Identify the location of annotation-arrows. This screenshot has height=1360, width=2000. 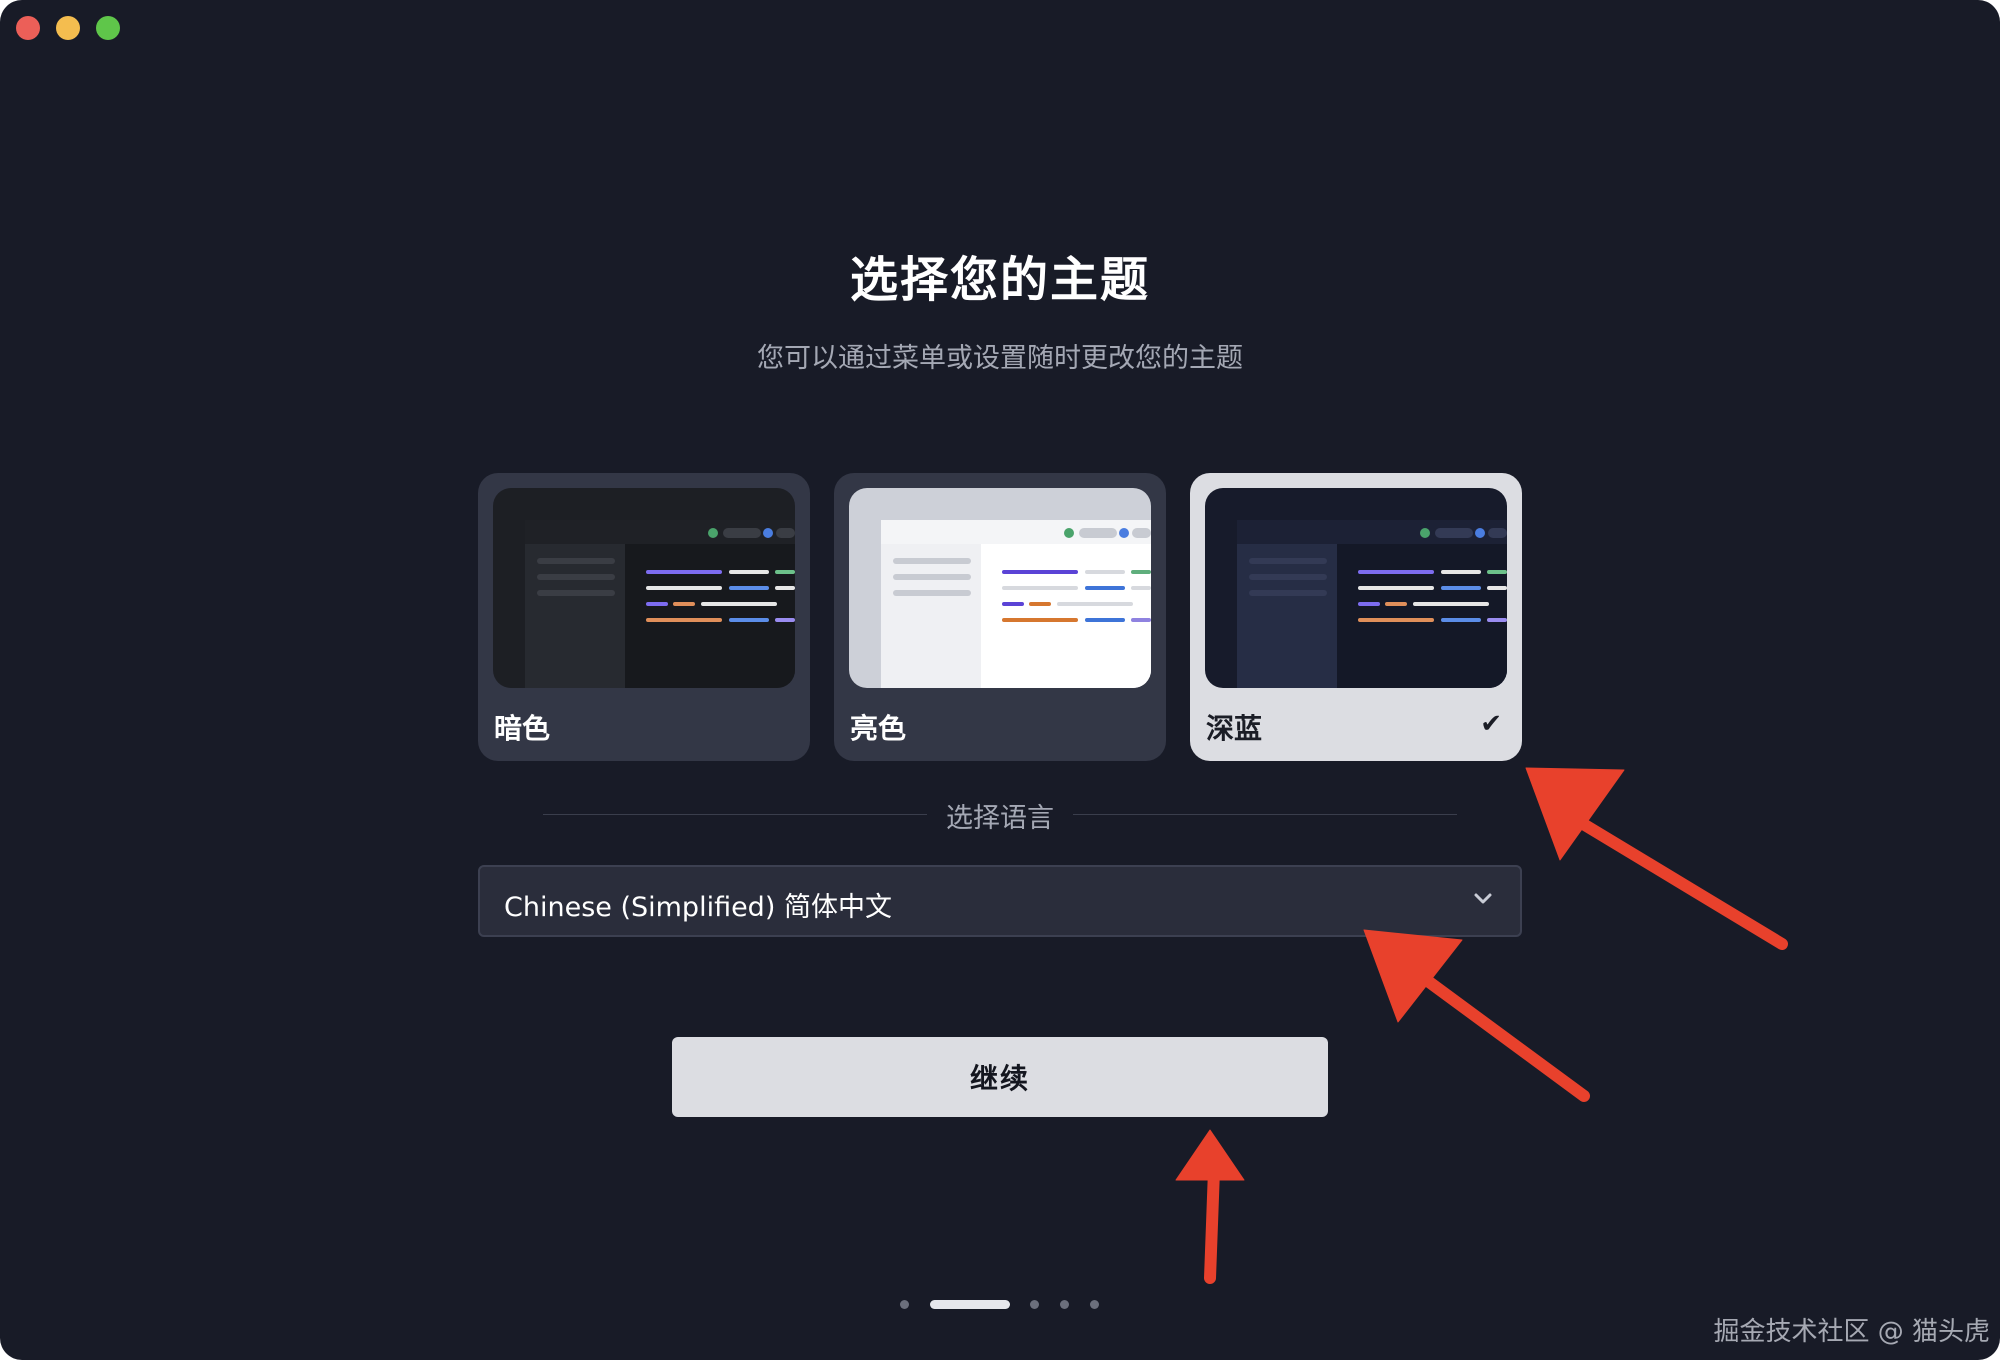
(1481, 1025).